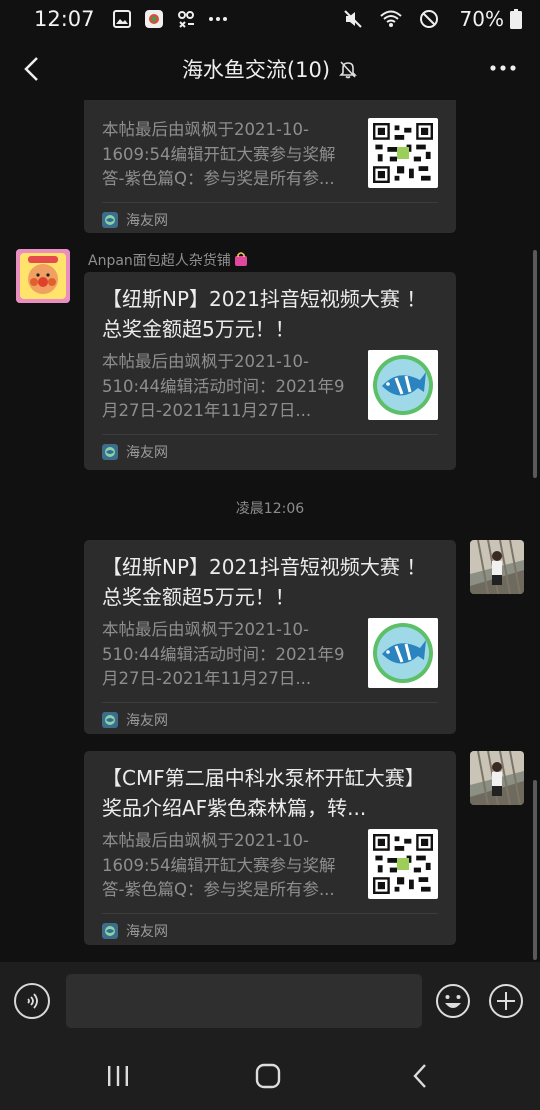  I want to click on recent-apps-icon, so click(118, 1076).